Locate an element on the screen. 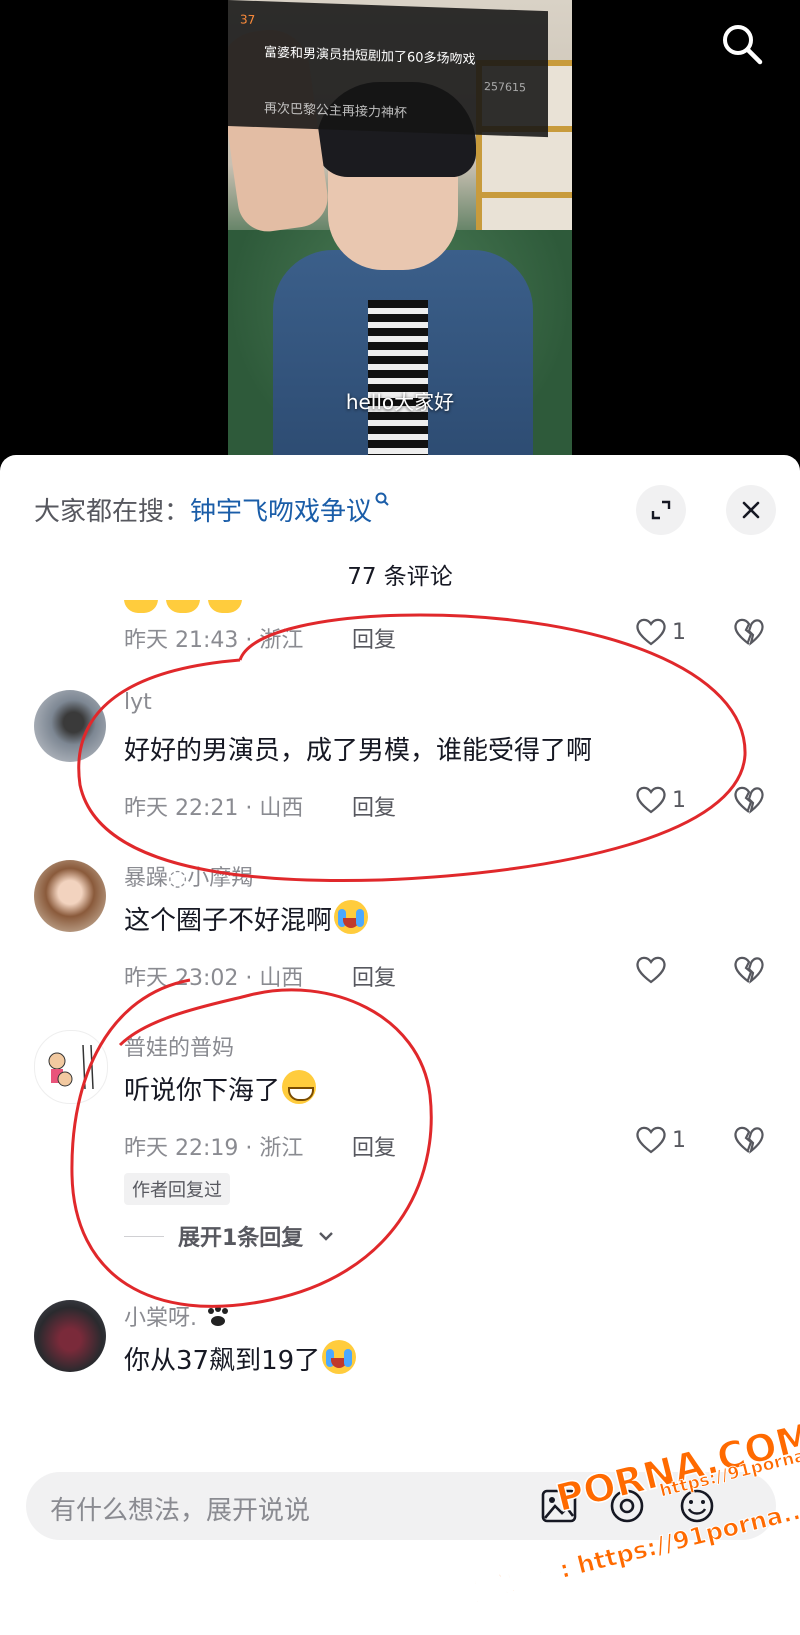  trending-search-prefix: 大家都在搜： is located at coordinates (112, 512).